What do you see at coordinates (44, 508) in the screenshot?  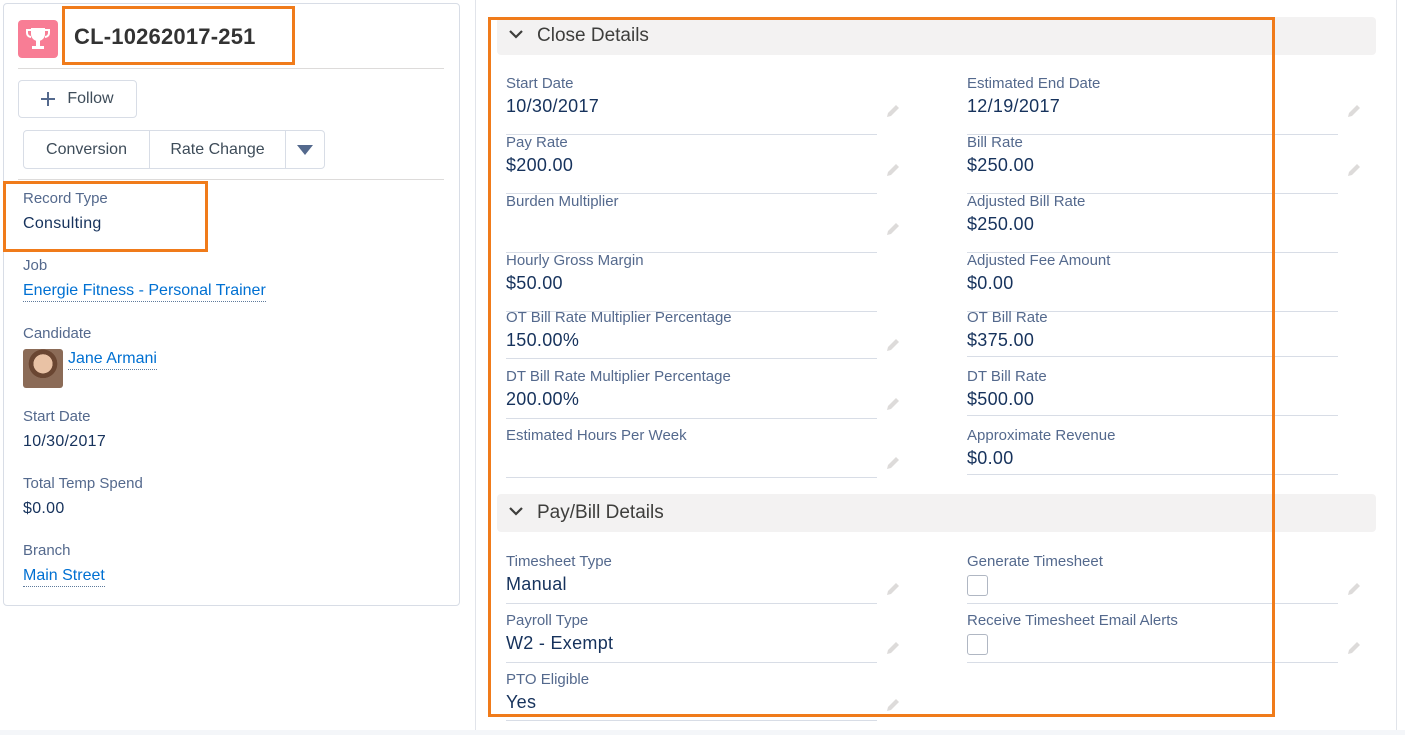 I see `total-temp-spend-value: $0.00` at bounding box center [44, 508].